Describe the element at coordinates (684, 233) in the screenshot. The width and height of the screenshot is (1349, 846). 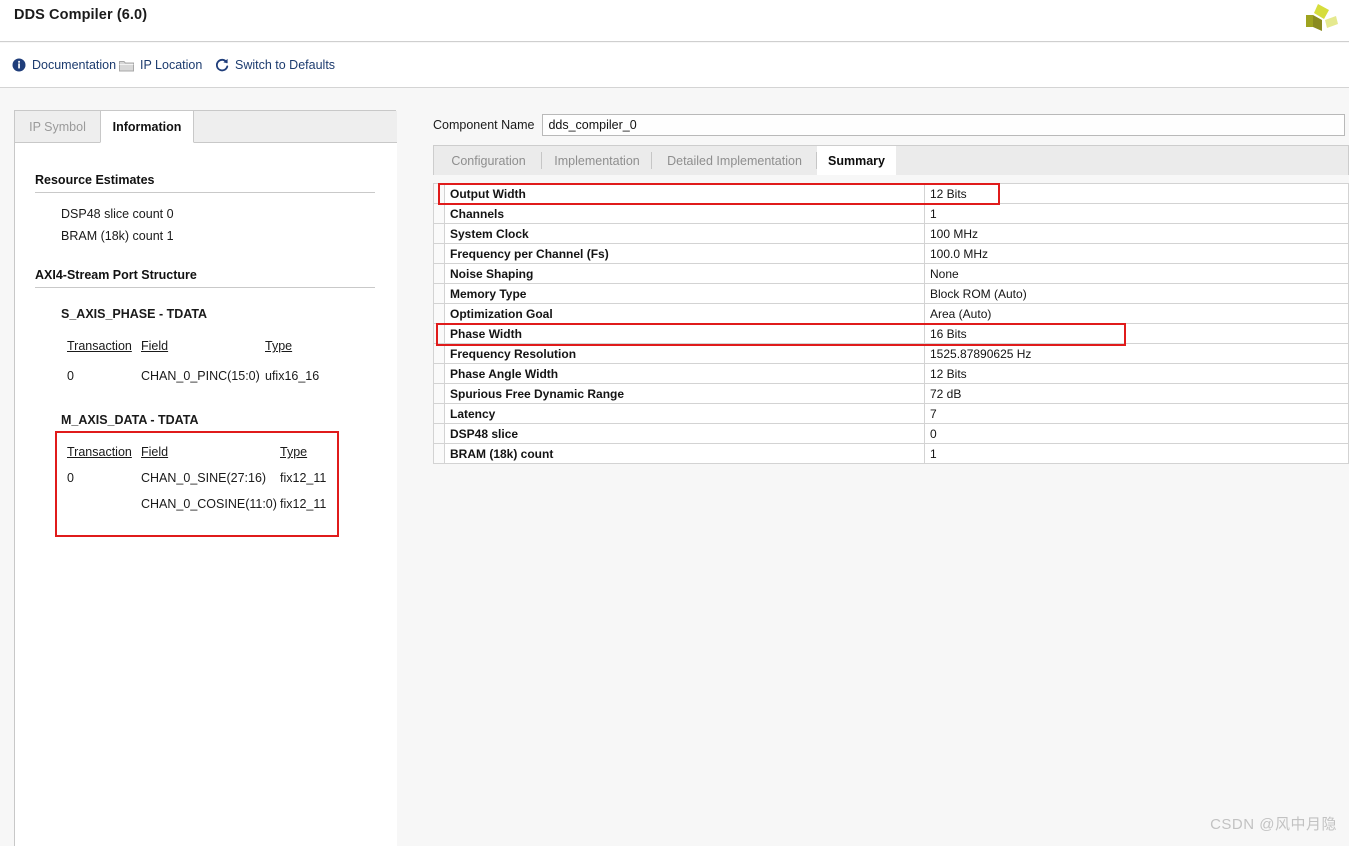
I see `summary-key: System Clock` at that location.